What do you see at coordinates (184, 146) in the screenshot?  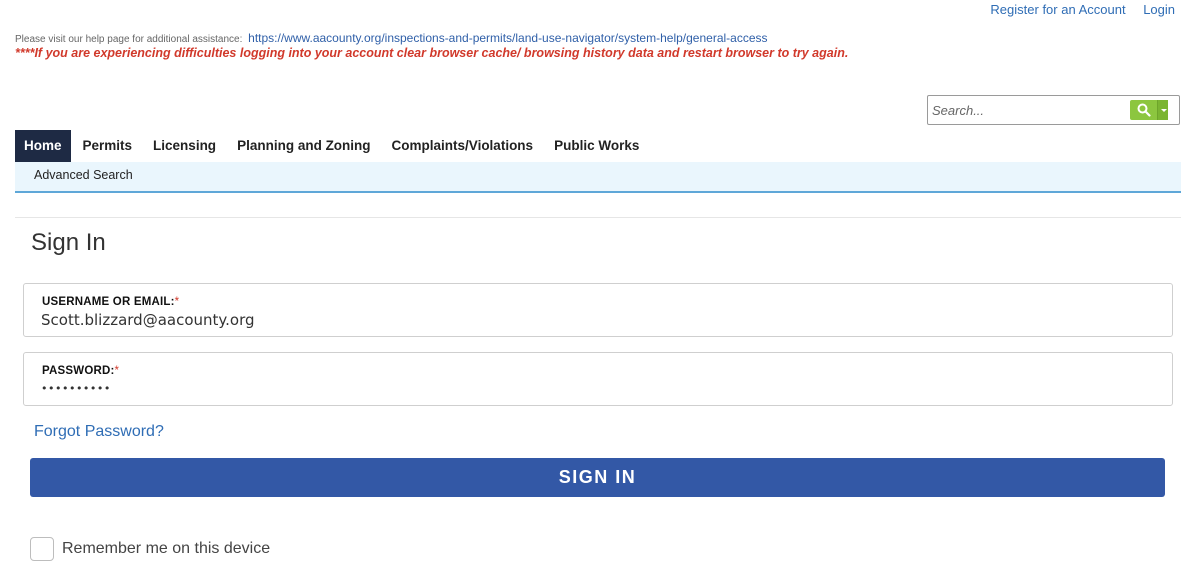 I see `nav-item-licensing: Licensing` at bounding box center [184, 146].